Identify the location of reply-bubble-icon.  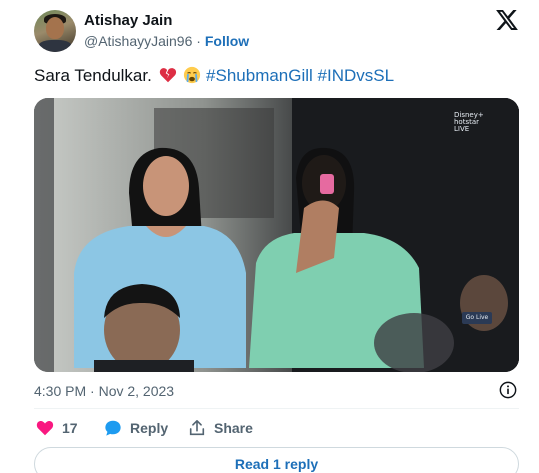
(113, 428).